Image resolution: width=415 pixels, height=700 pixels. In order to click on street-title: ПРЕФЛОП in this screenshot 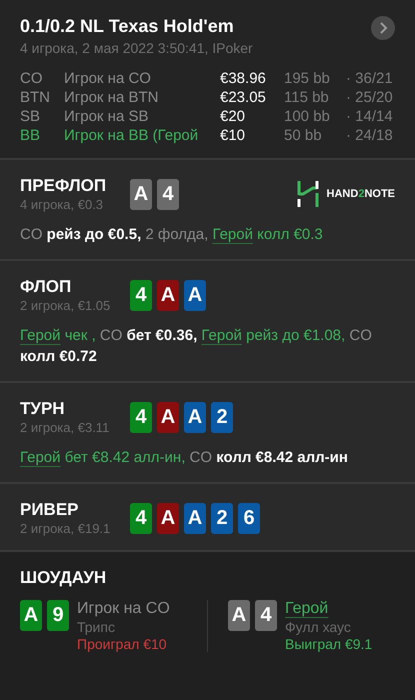, I will do `click(64, 186)`.